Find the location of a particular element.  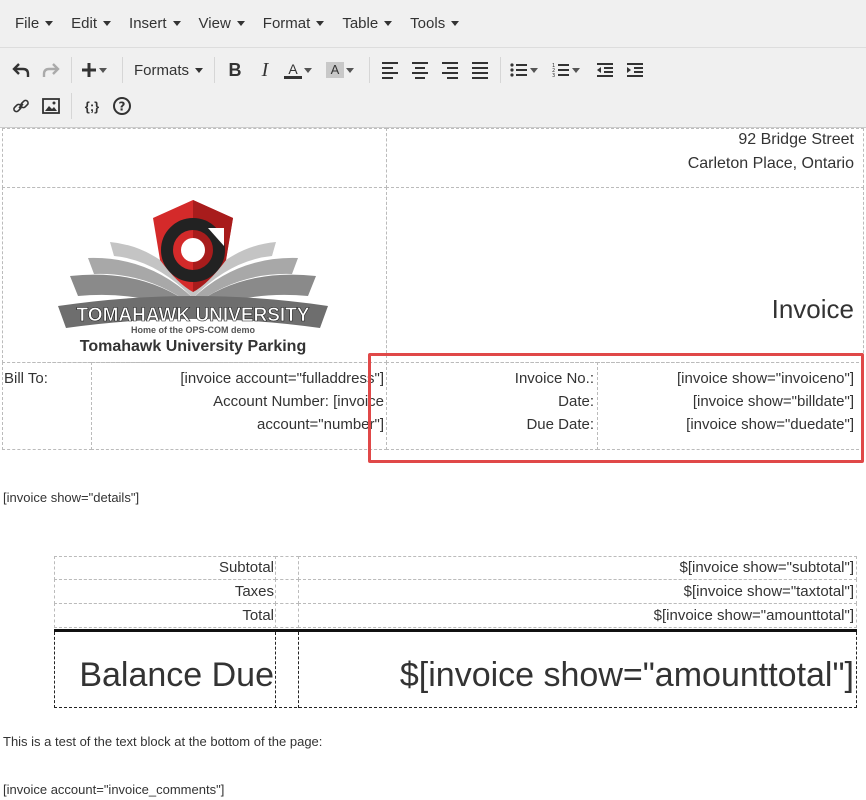

indent-button is located at coordinates (635, 70).